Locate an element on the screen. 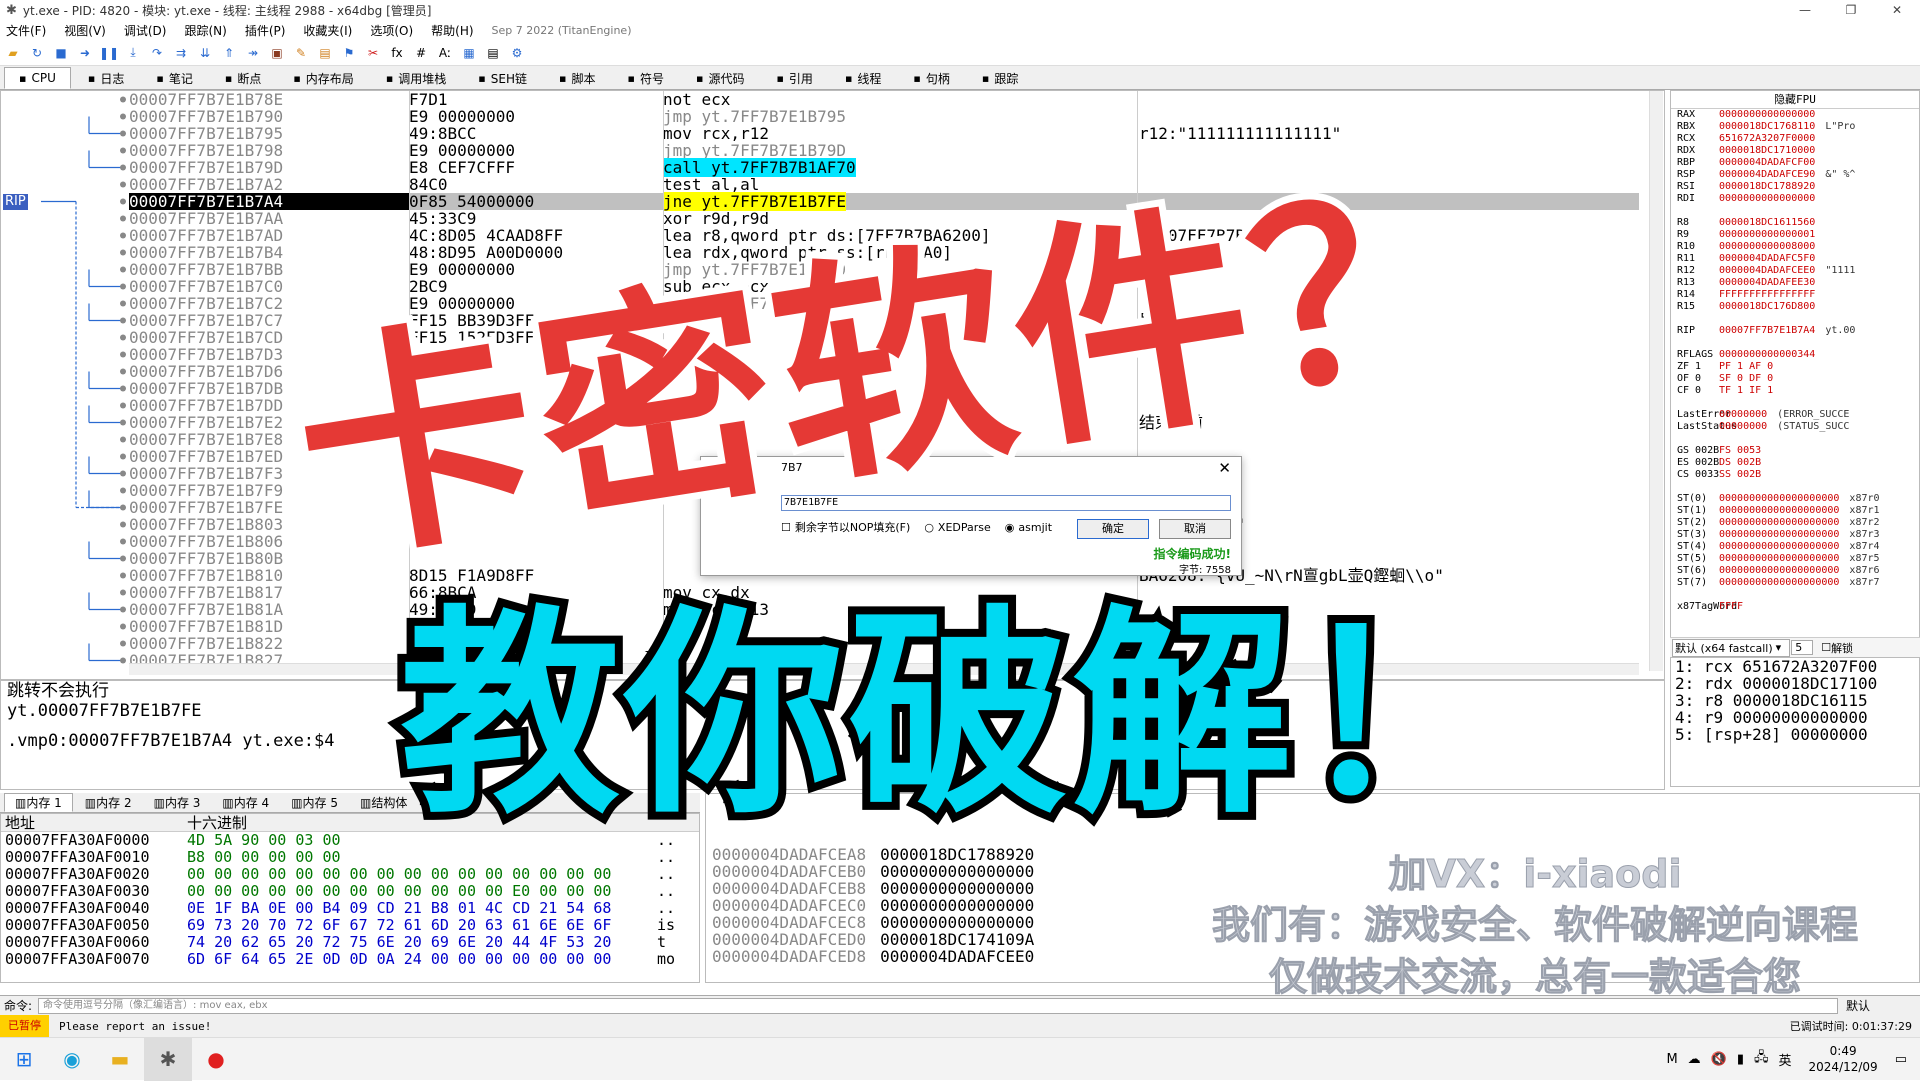  register-row: x87TagWordFFFF is located at coordinates (1795, 607).